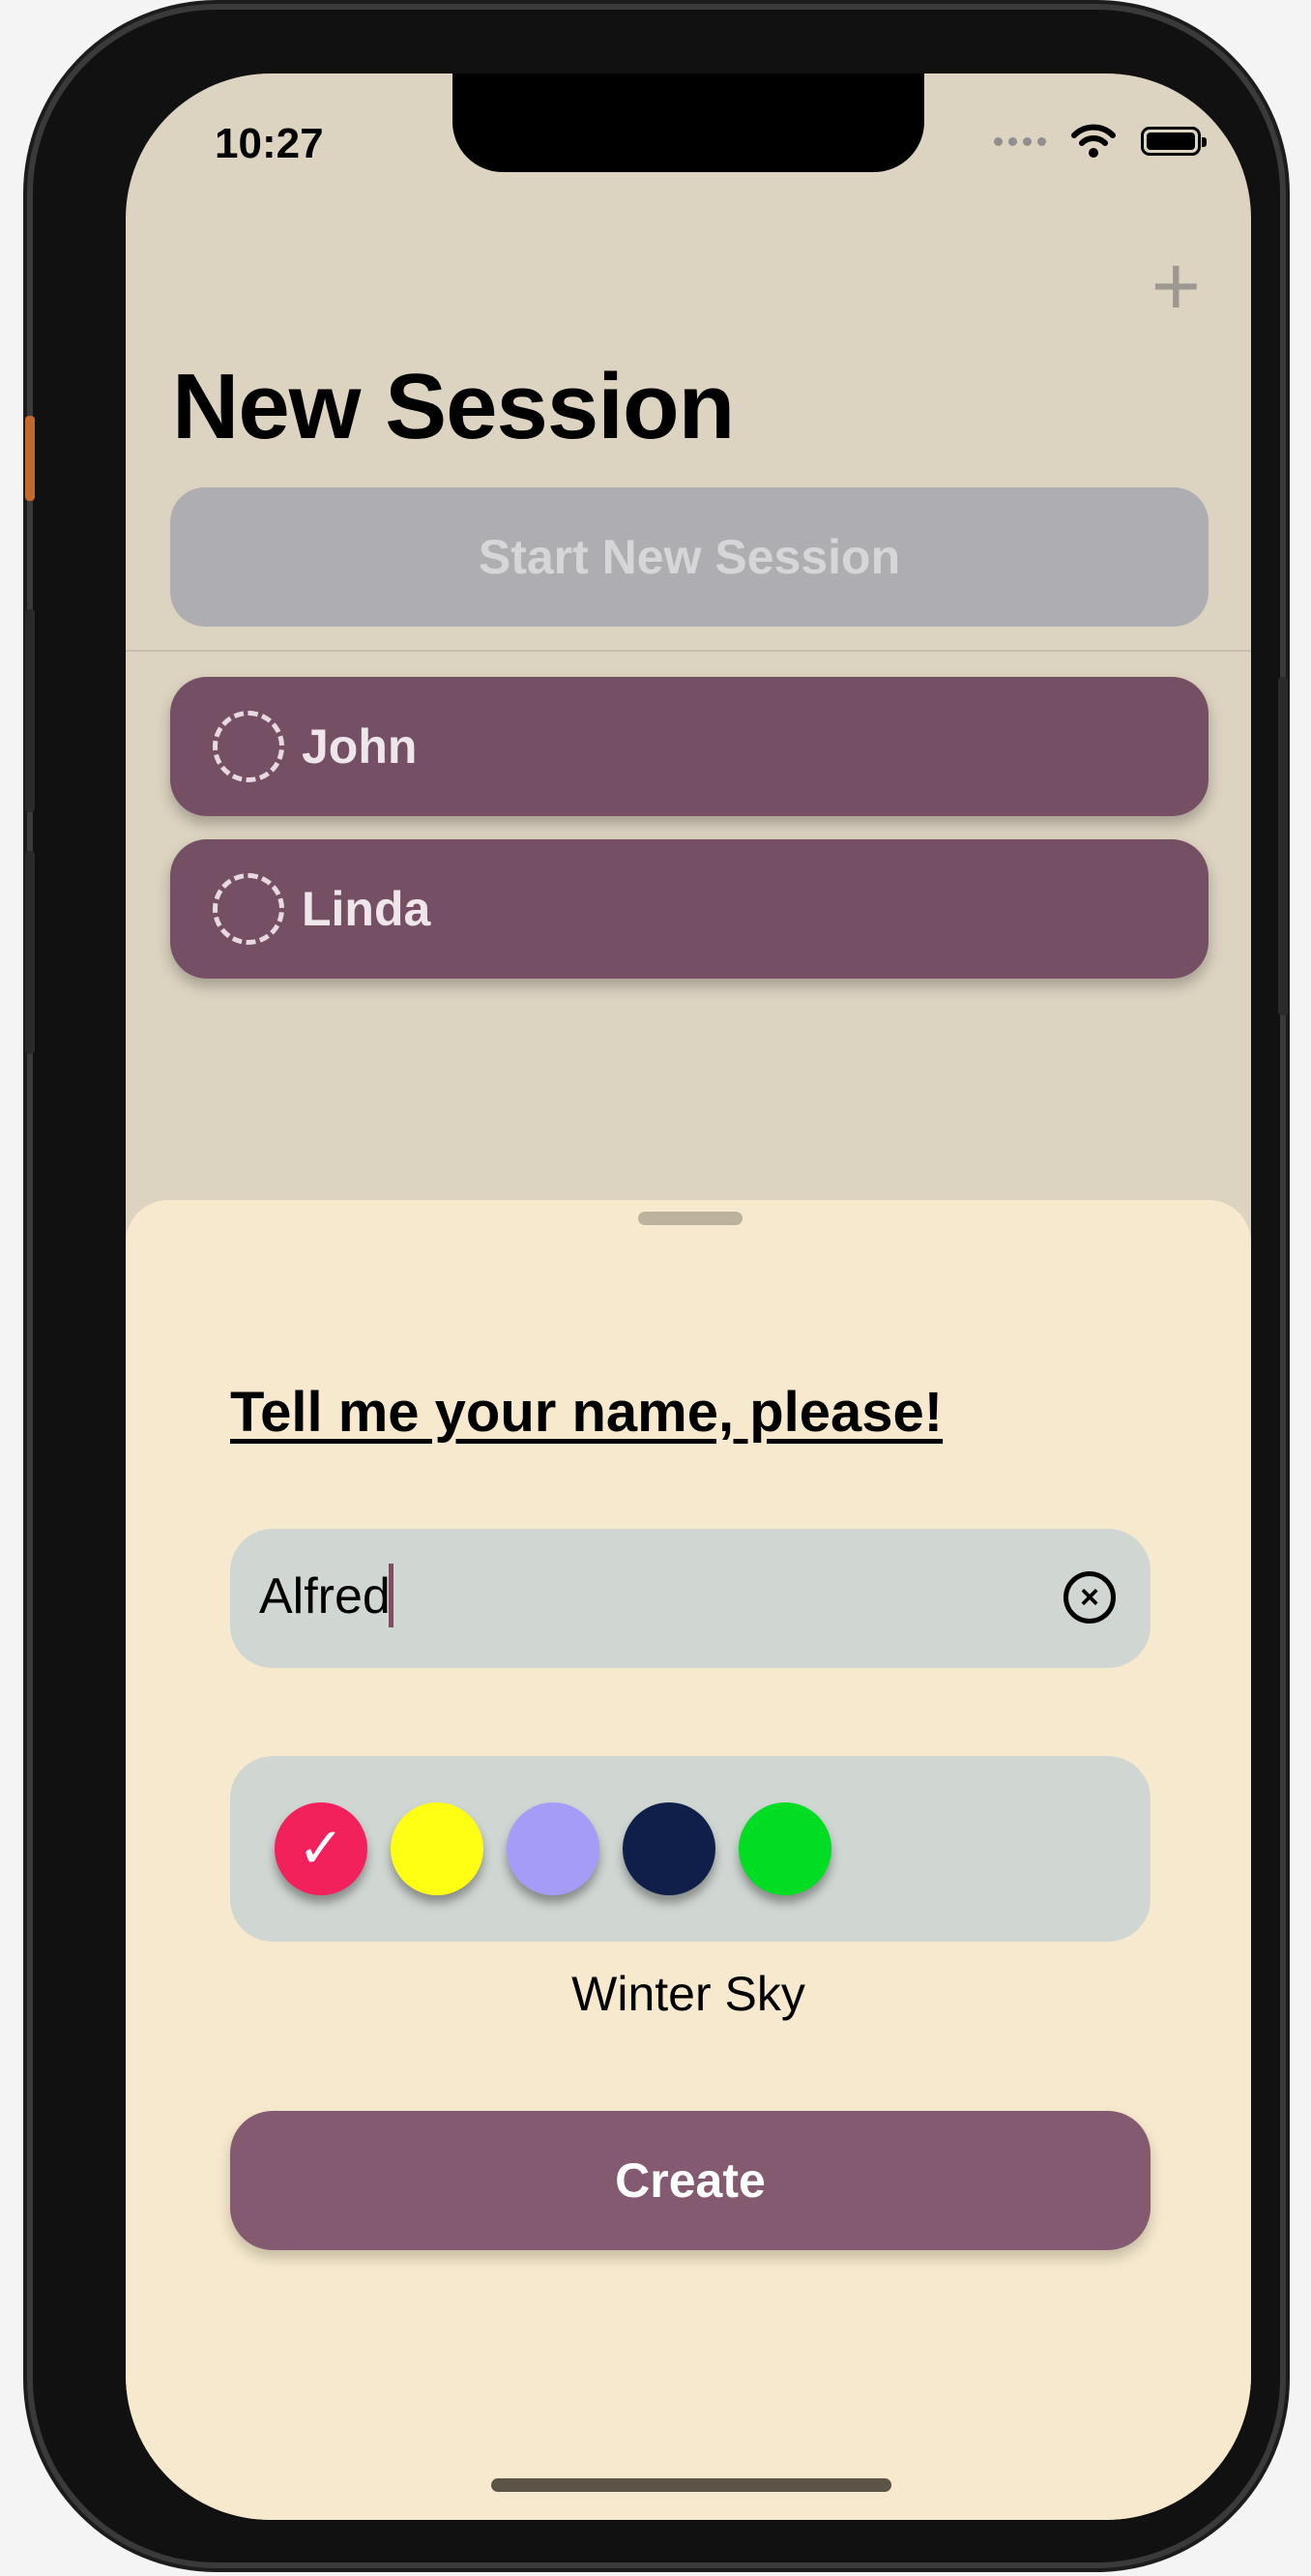  What do you see at coordinates (689, 746) in the screenshot?
I see `person-row-john: John` at bounding box center [689, 746].